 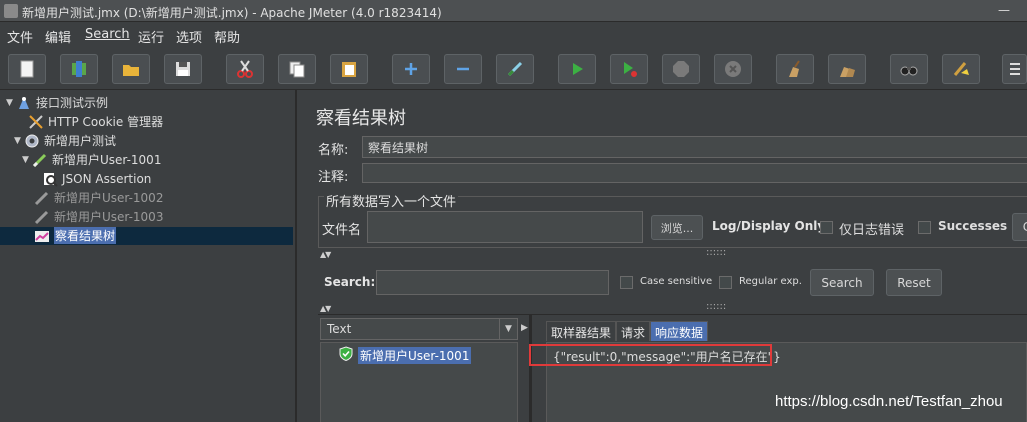 What do you see at coordinates (694, 173) in the screenshot?
I see `comment-field` at bounding box center [694, 173].